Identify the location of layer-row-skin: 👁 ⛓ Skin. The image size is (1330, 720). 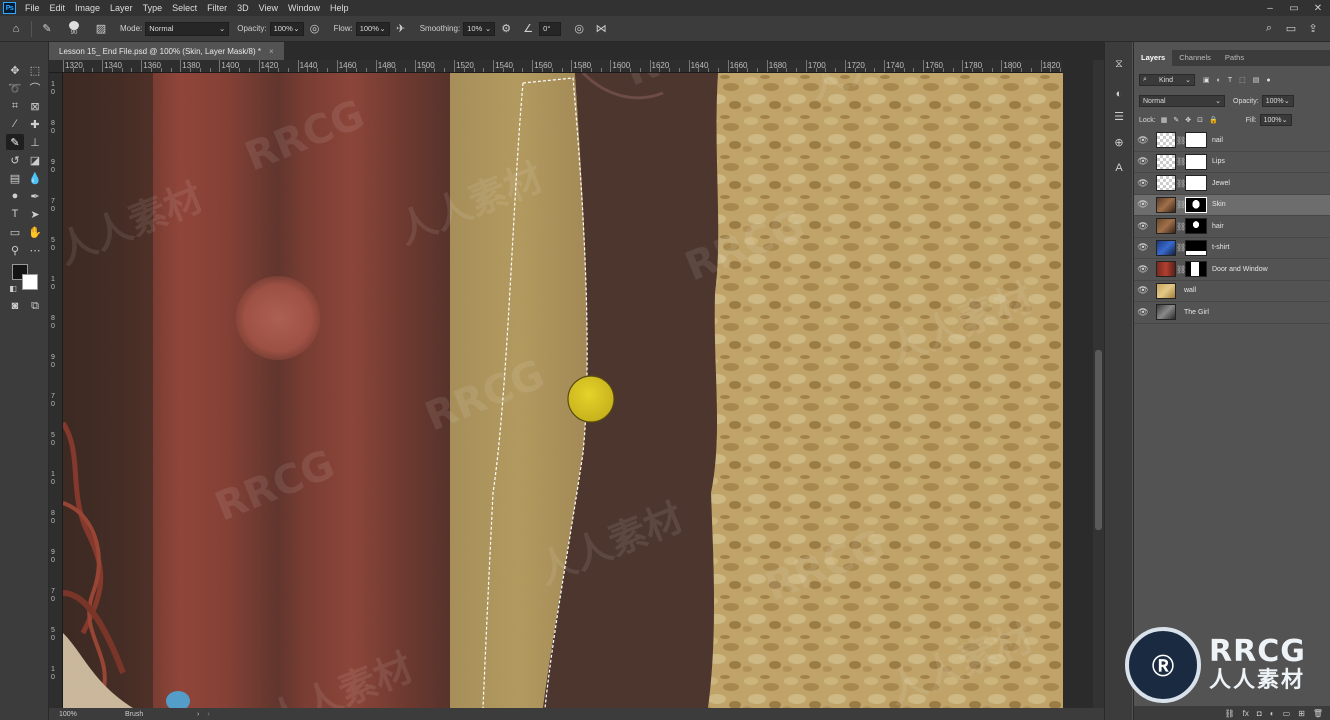
(1232, 205).